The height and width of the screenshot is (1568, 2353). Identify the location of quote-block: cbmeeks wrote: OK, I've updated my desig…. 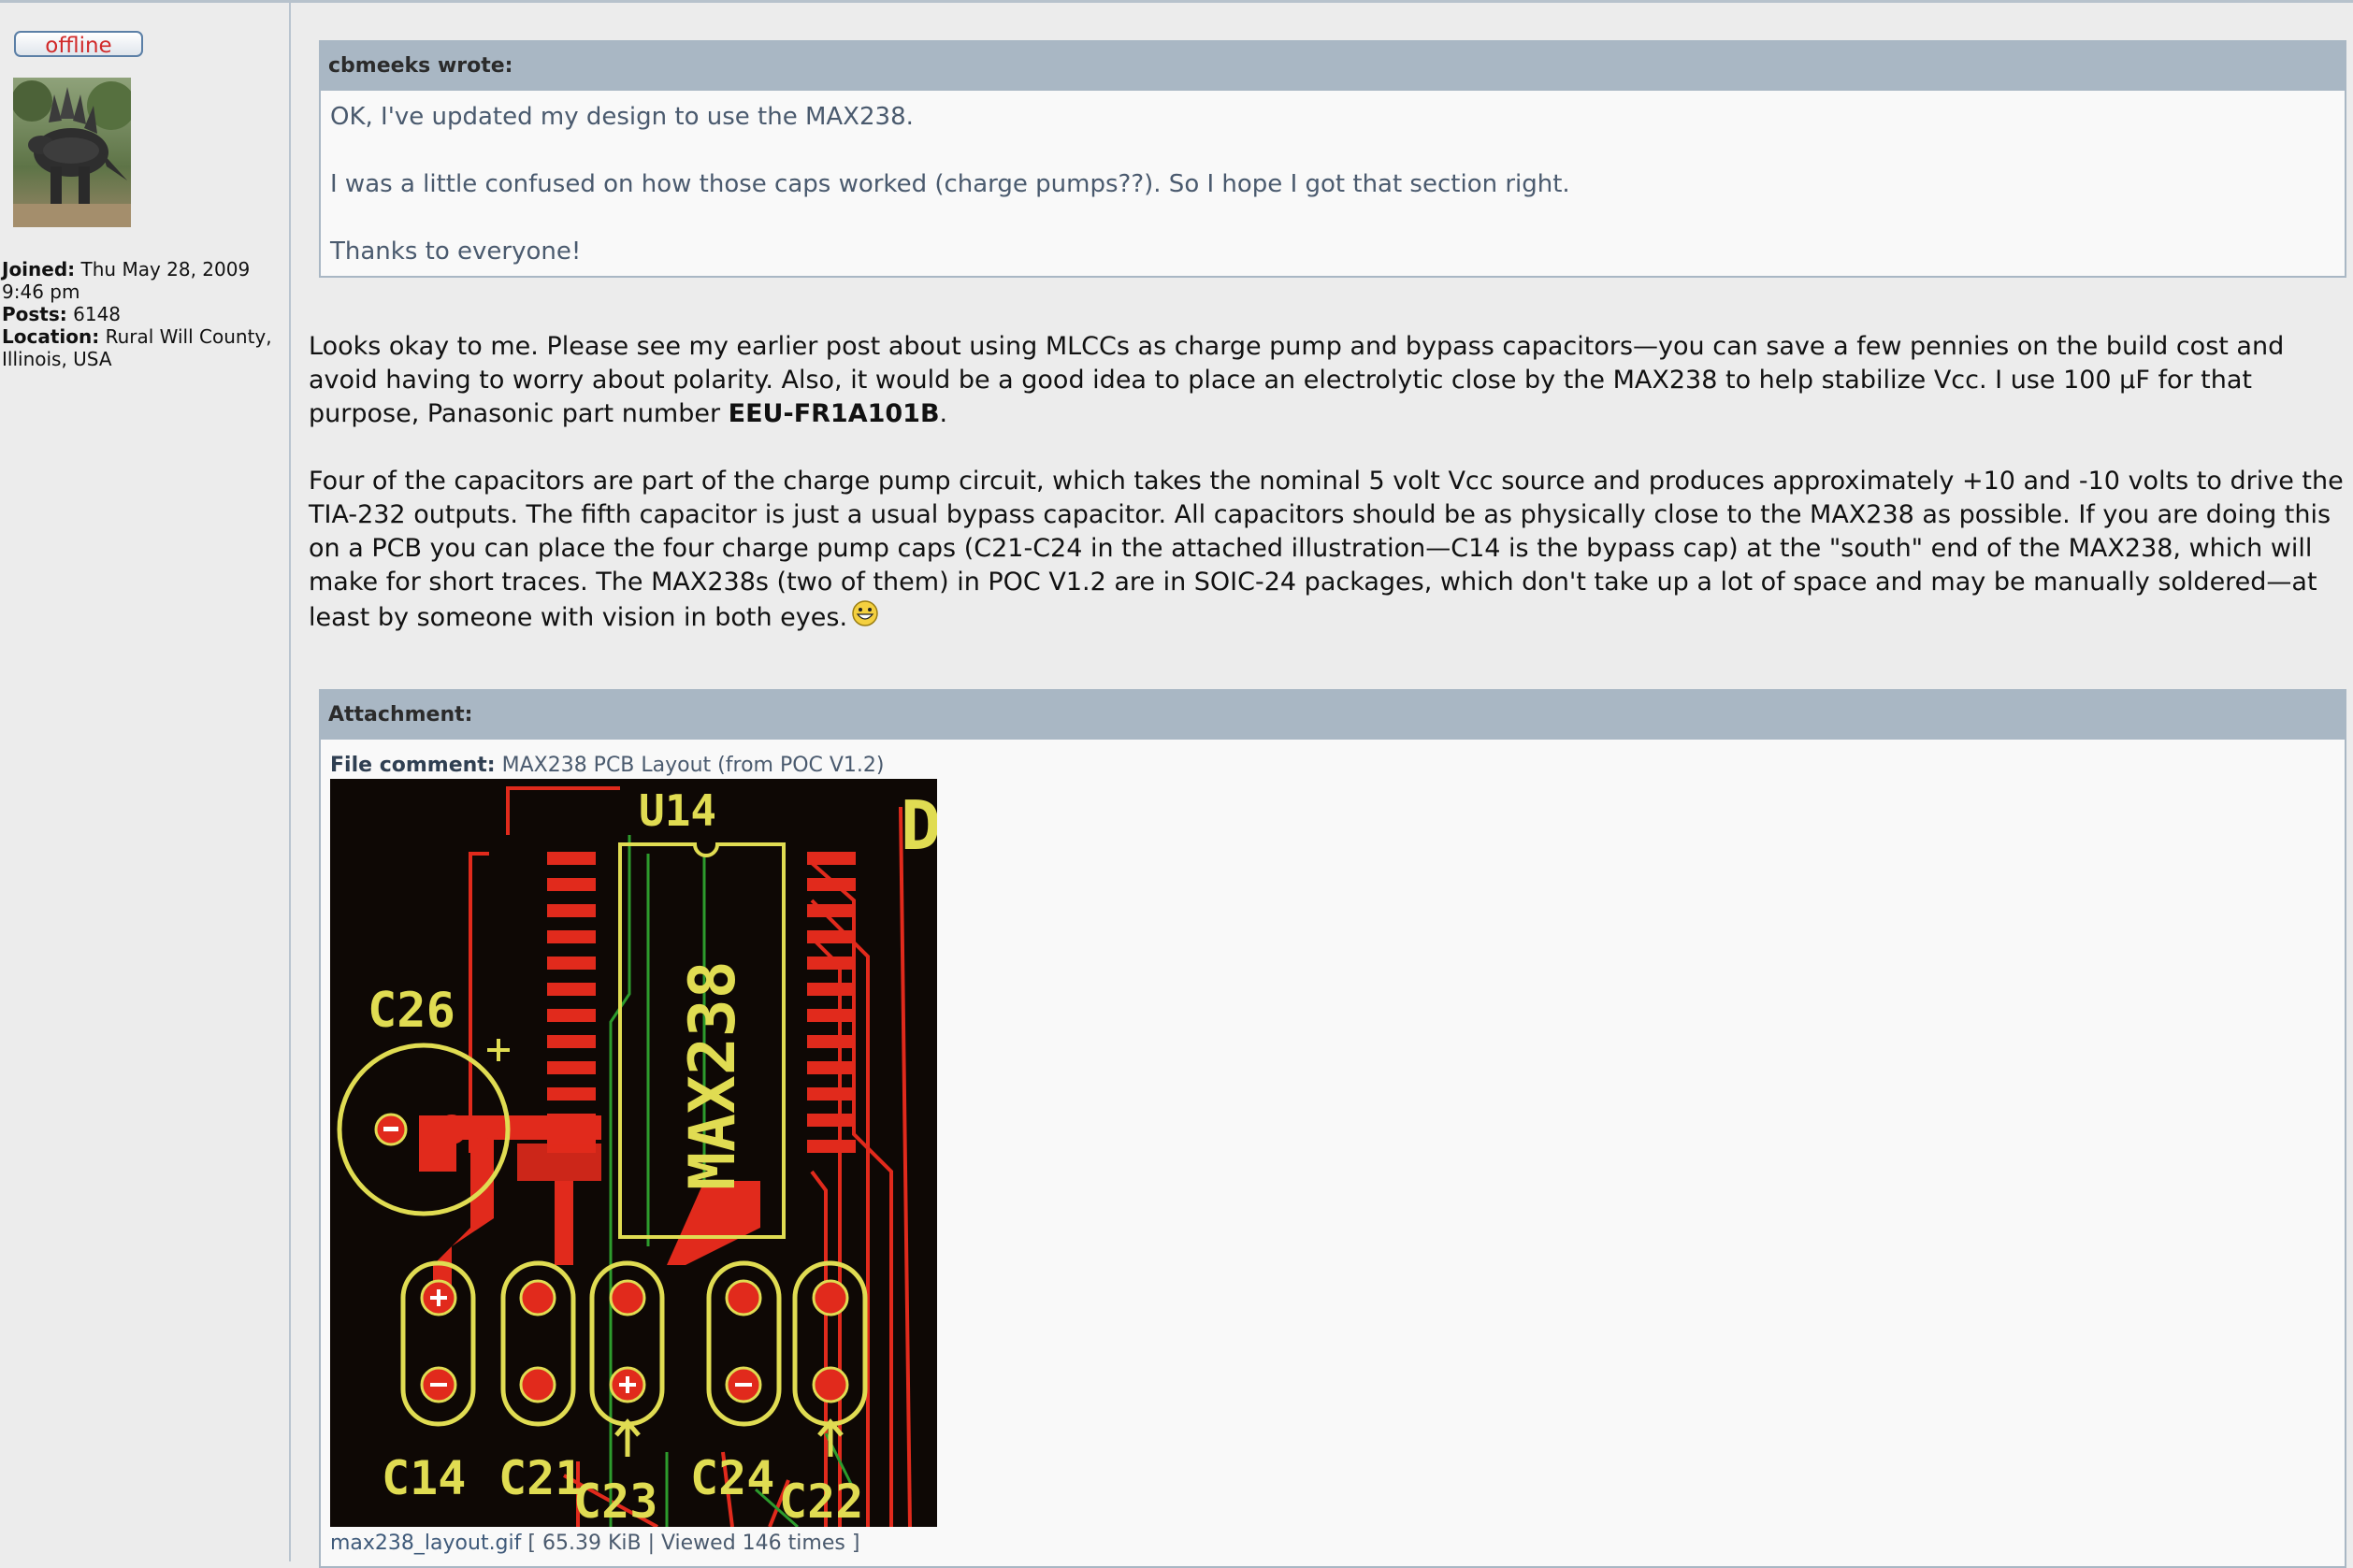
(1332, 159).